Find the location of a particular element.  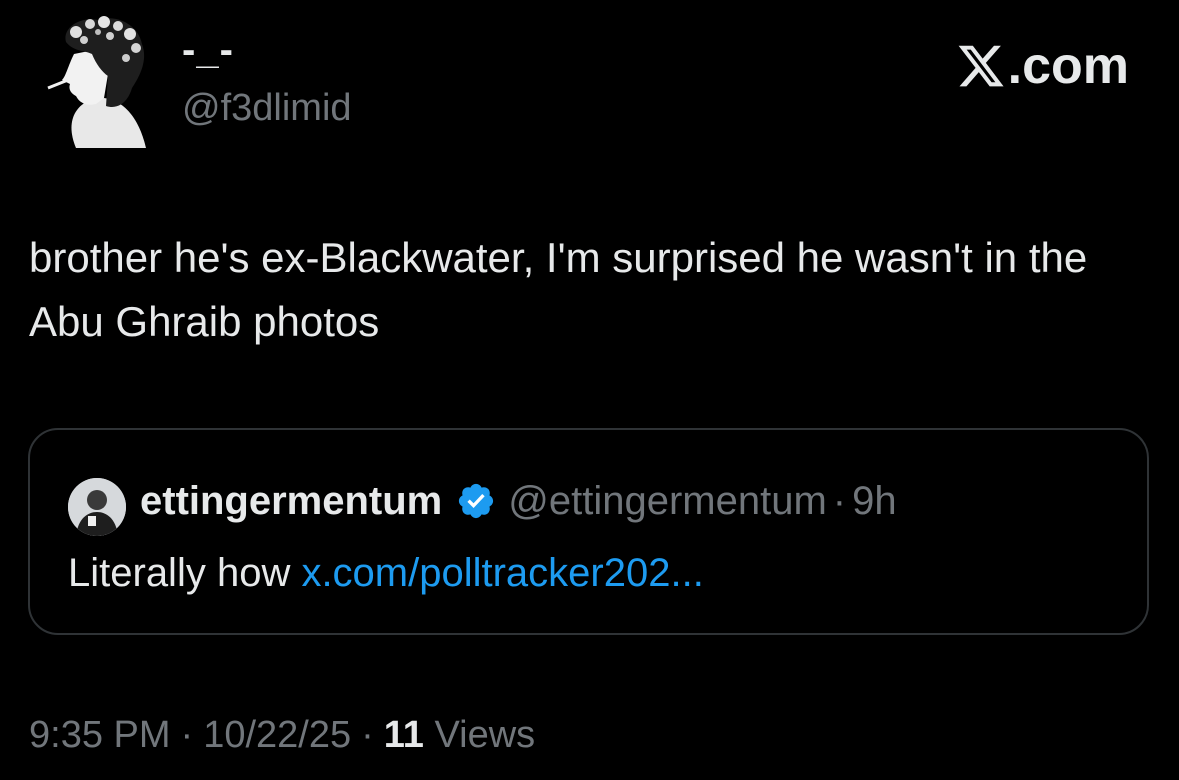

verified-badge-icon is located at coordinates (476, 501).